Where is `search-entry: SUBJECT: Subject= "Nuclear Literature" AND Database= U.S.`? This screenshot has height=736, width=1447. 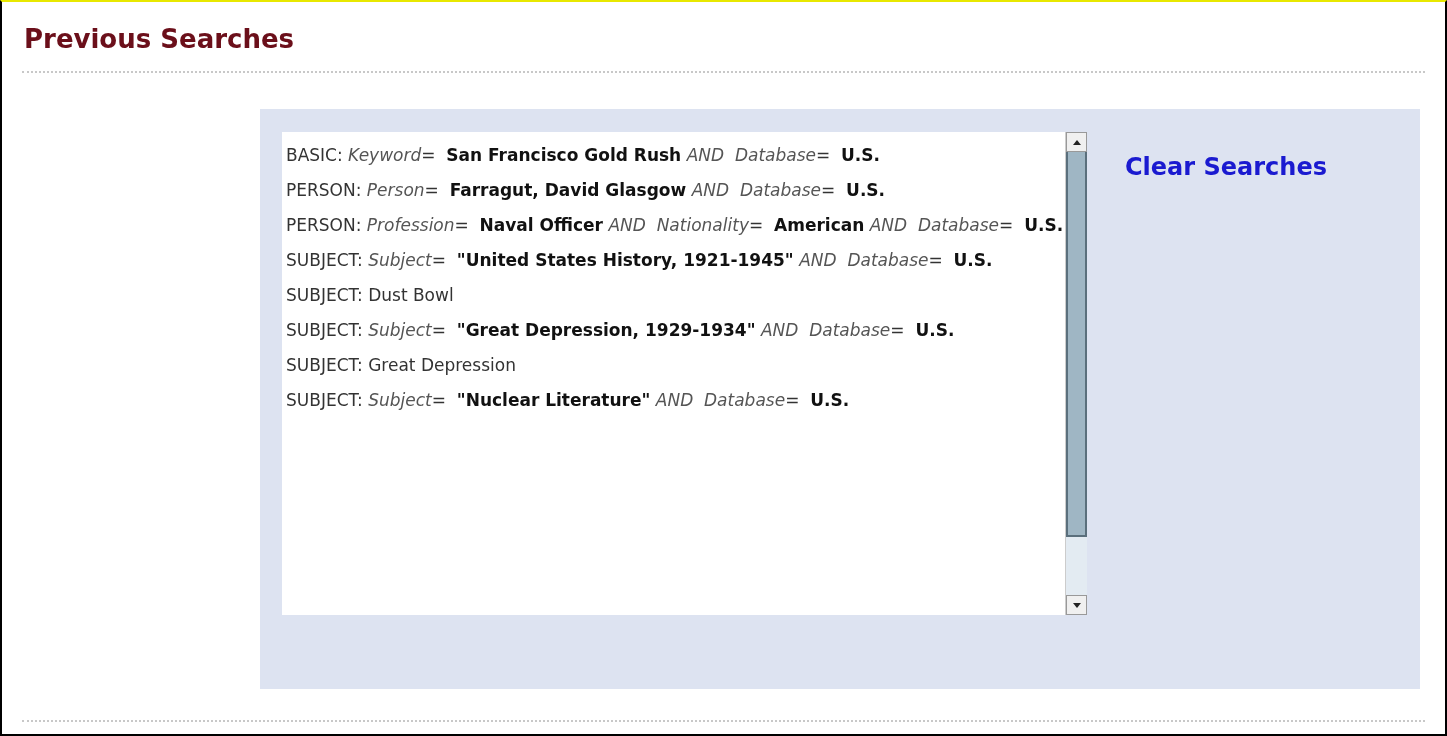
search-entry: SUBJECT: Subject= "Nuclear Literature" AND Database= U.S. is located at coordinates (675, 400).